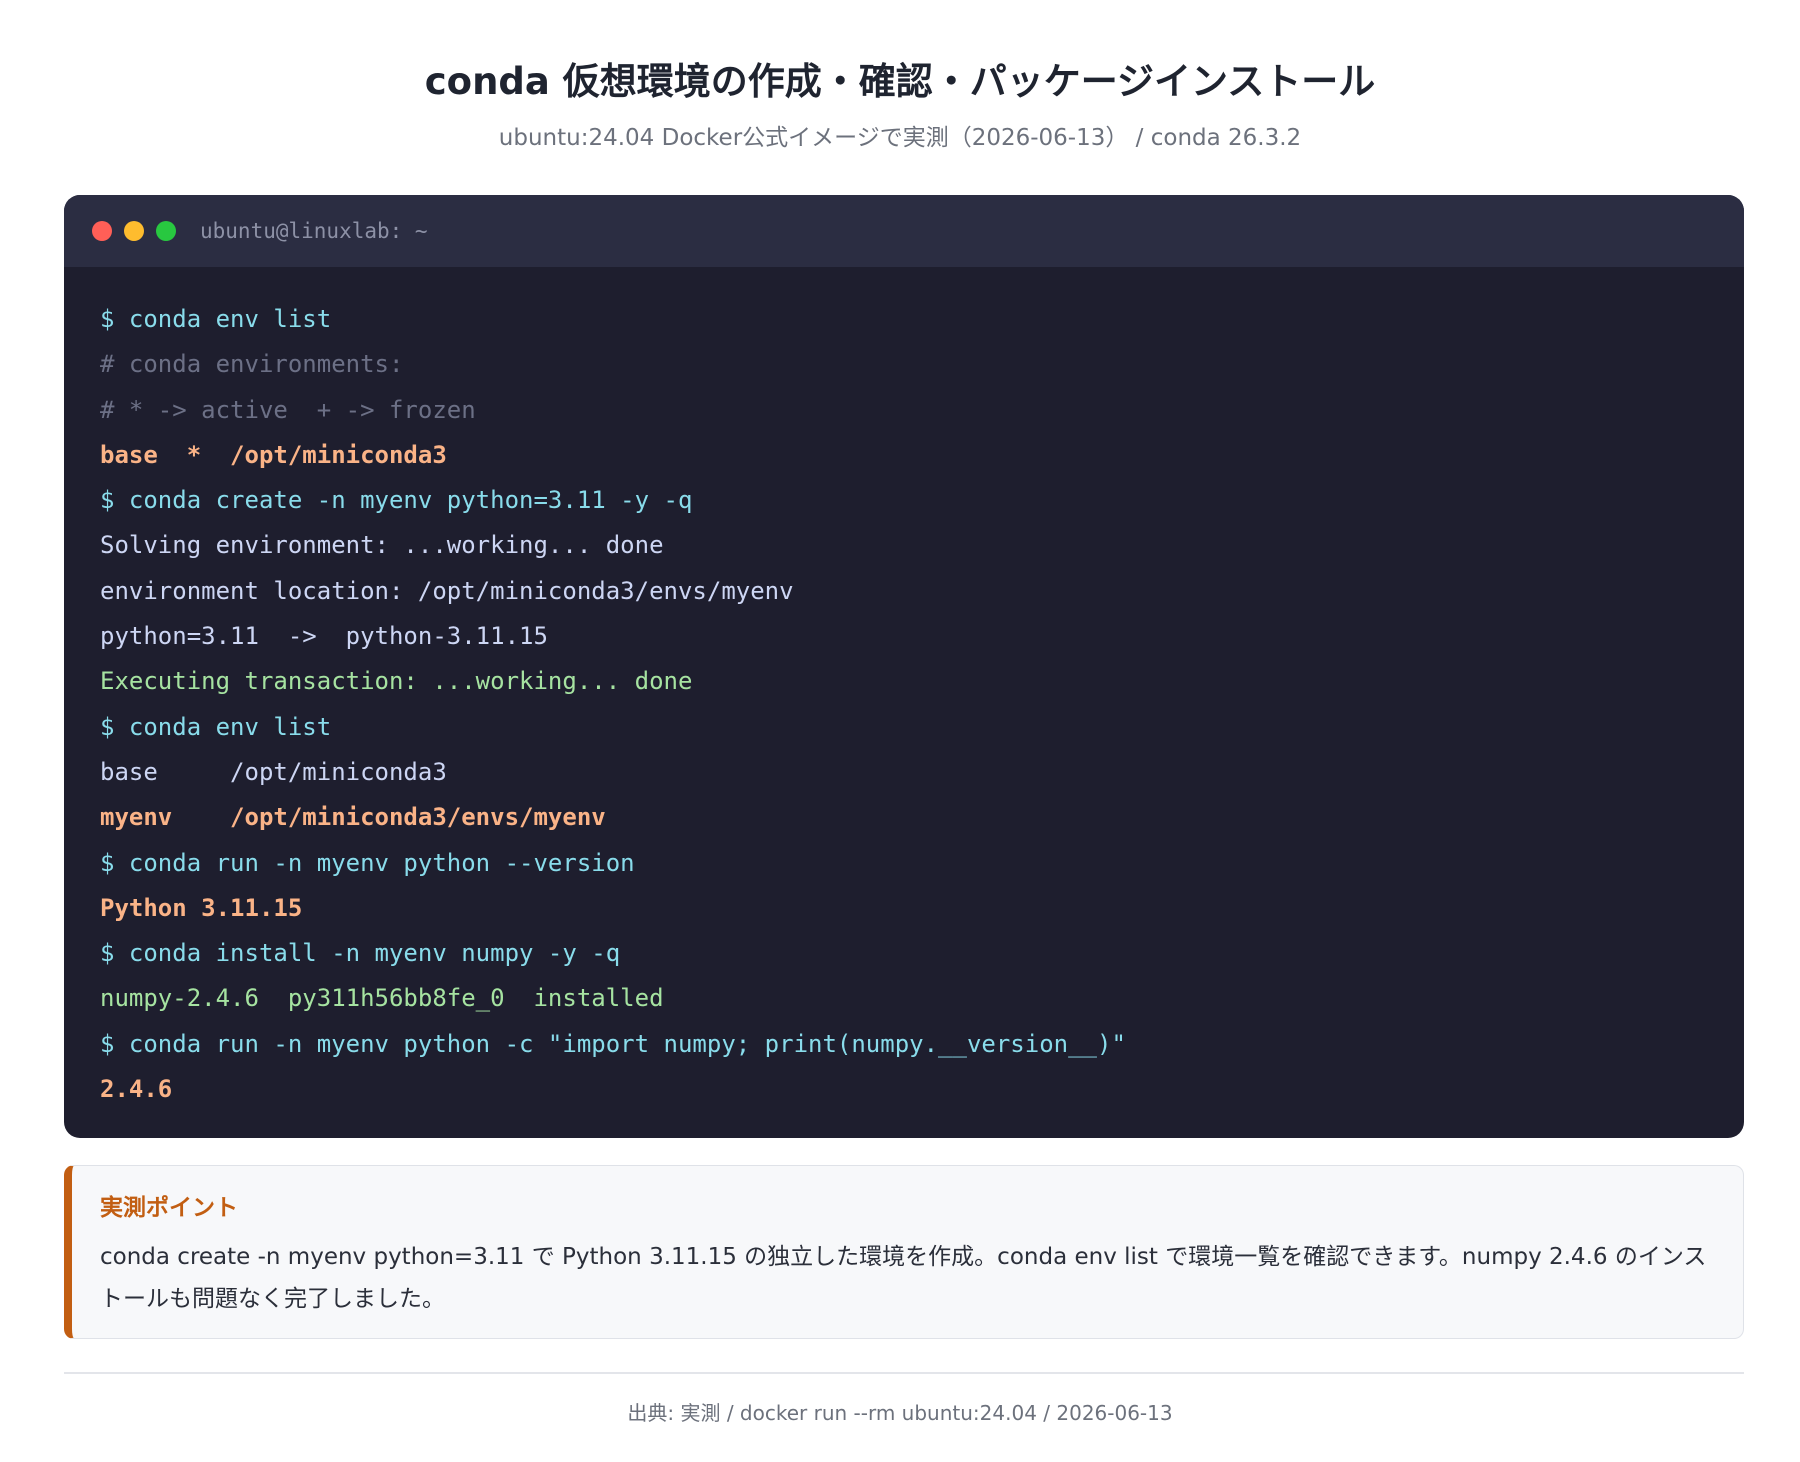 The image size is (1800, 1462). I want to click on terminal-line-ok: numpy-2.4.6 py311h56bb8fe_0 installed, so click(382, 998).